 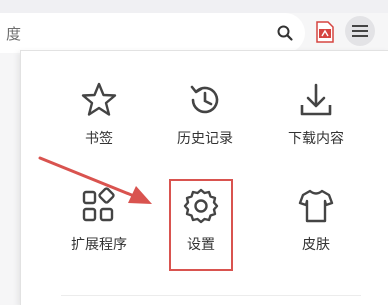 What do you see at coordinates (99, 232) in the screenshot?
I see `menu-item-extensions: 扩展程序` at bounding box center [99, 232].